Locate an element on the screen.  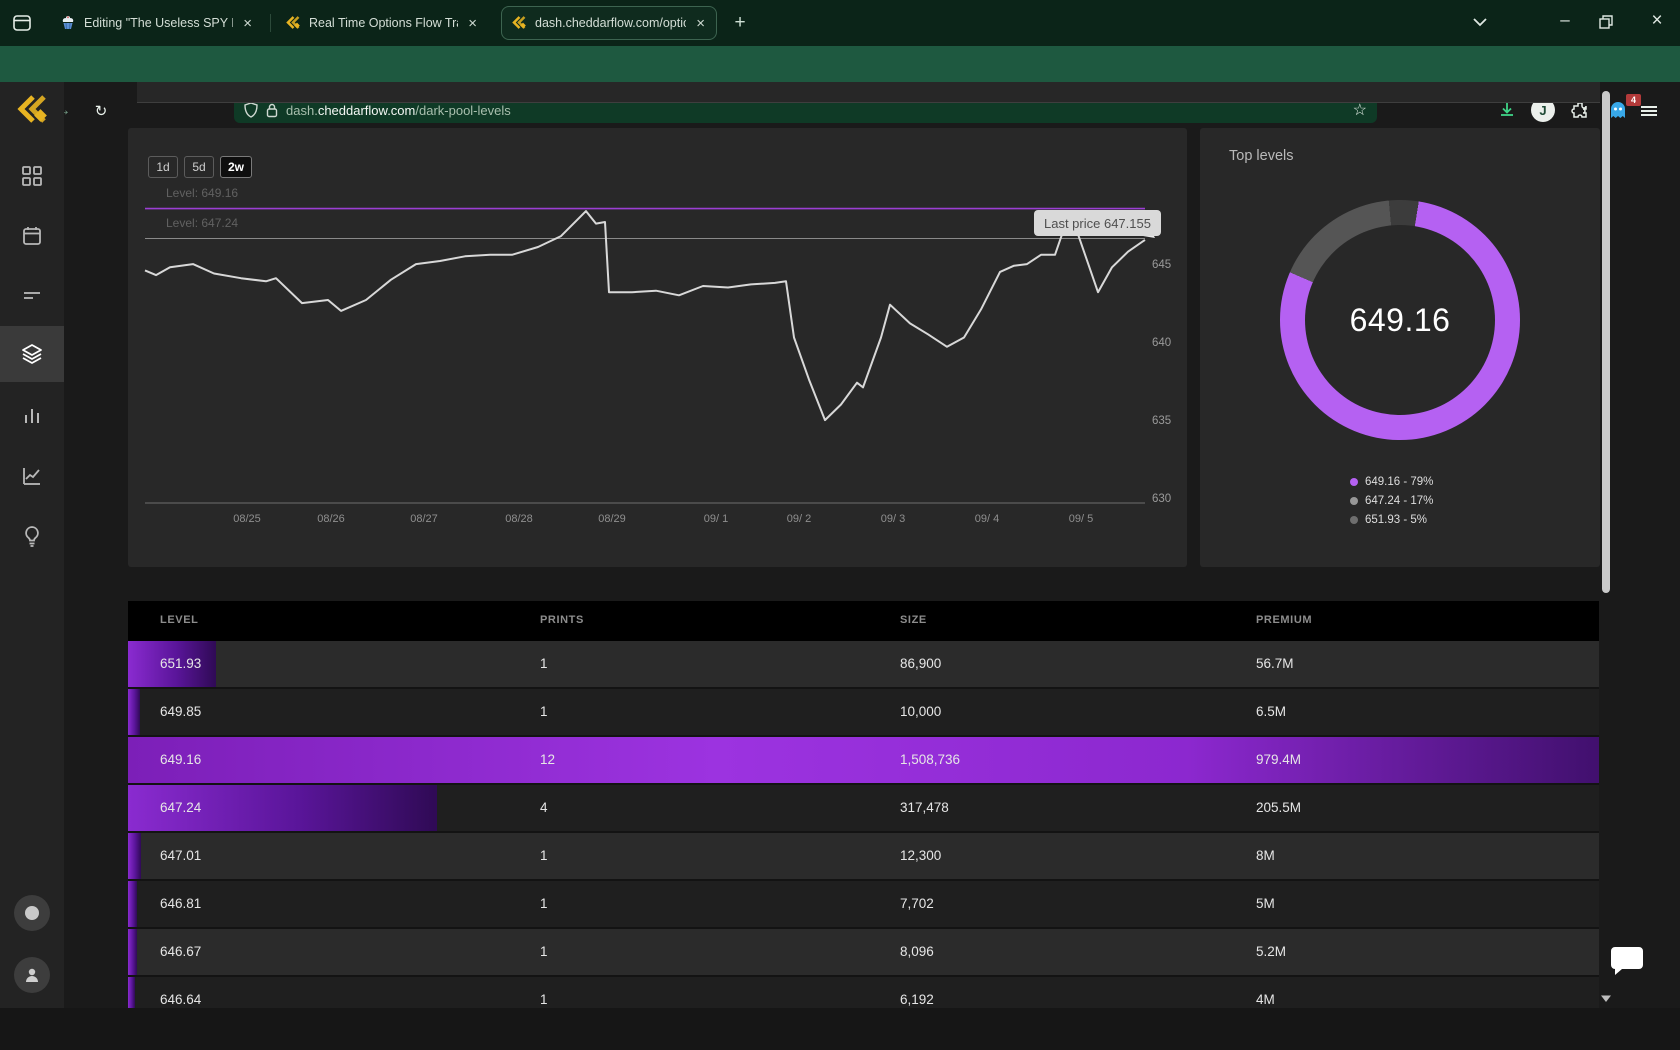
legend-item-2: 651.93 - 5% is located at coordinates (1388, 519).